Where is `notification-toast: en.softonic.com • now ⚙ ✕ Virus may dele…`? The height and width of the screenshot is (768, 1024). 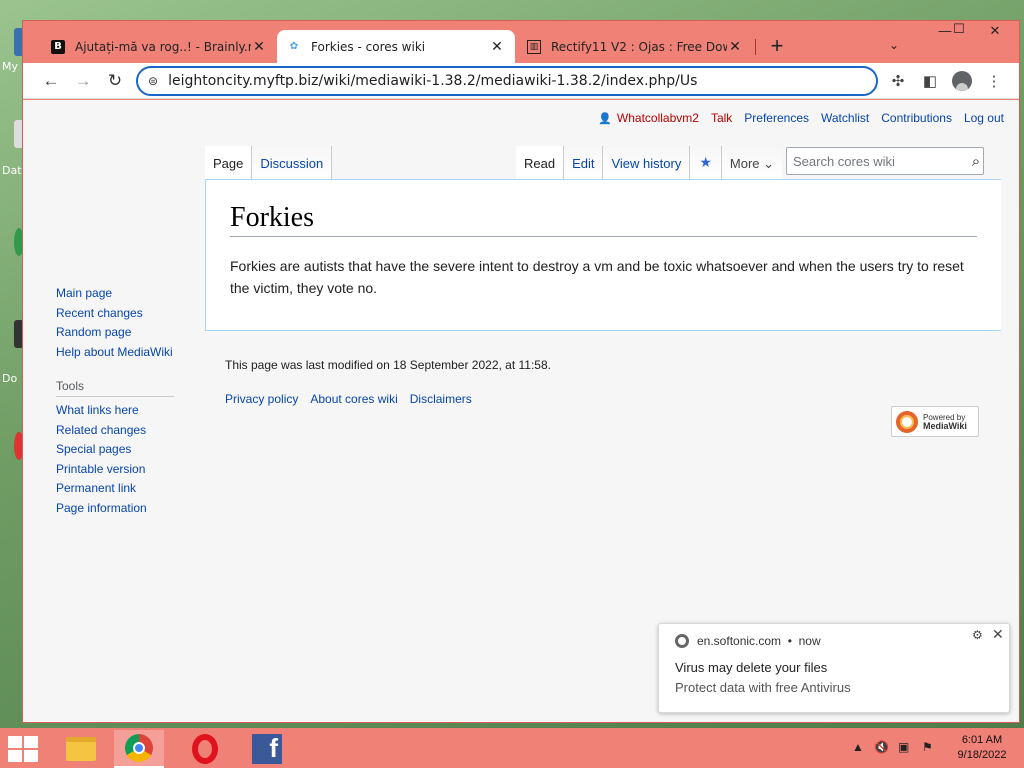 notification-toast: en.softonic.com • now ⚙ ✕ Virus may dele… is located at coordinates (834, 668).